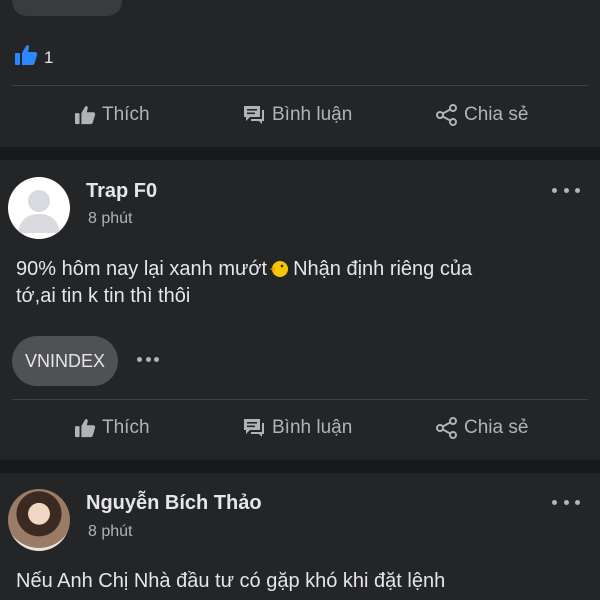 The width and height of the screenshot is (600, 600). What do you see at coordinates (103, 296) in the screenshot?
I see `post-text-line2: tớ,ai tin k tin thì thôi` at bounding box center [103, 296].